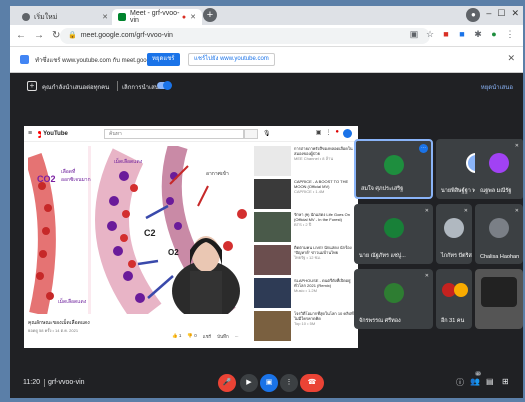  I want to click on forward-icon: →, so click(39, 35).